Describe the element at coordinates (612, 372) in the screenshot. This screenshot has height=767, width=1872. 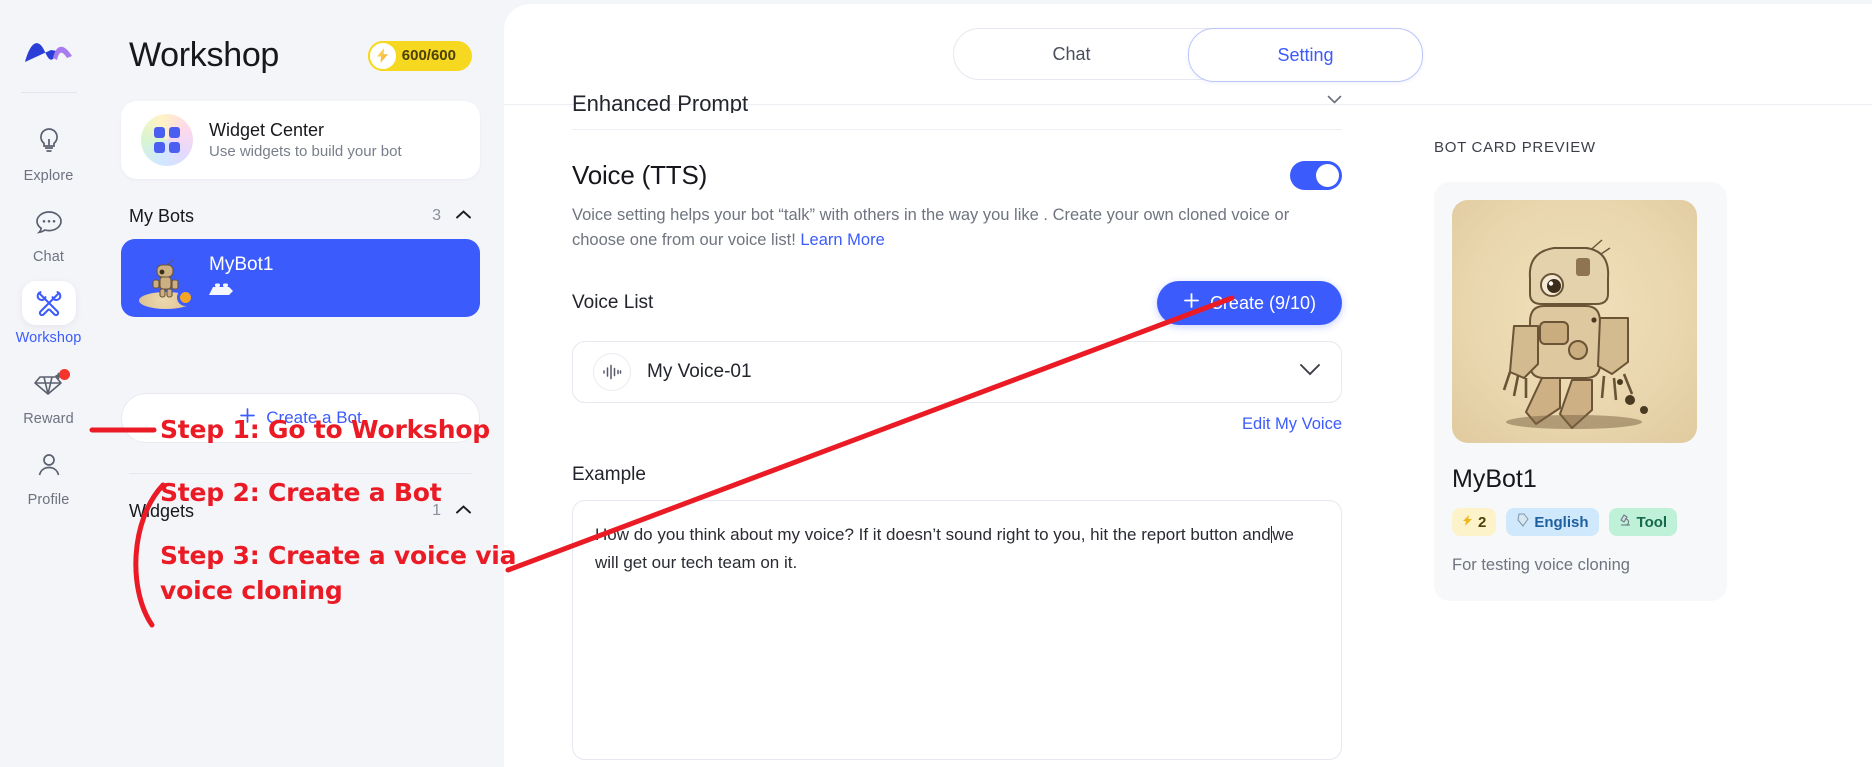
I see `waveform-icon` at that location.